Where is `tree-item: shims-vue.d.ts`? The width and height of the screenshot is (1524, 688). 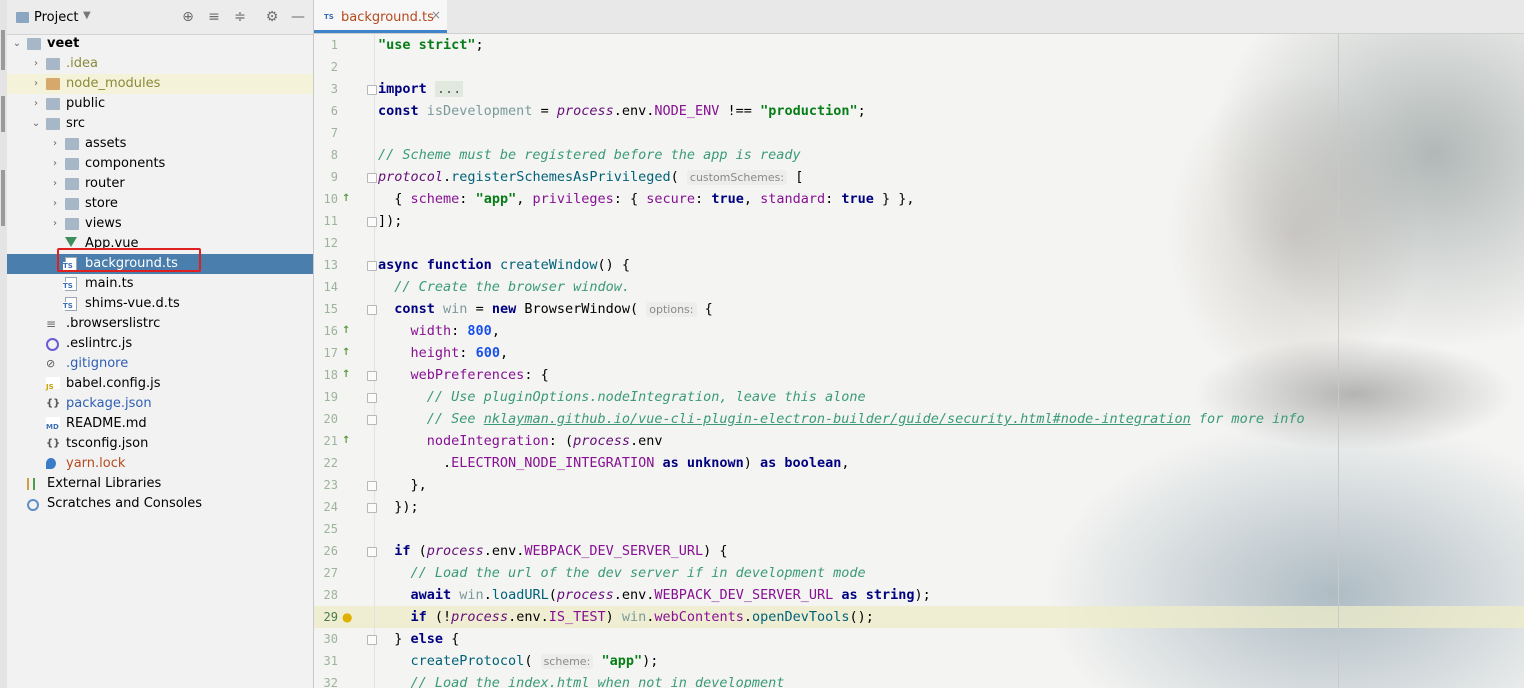 tree-item: shims-vue.d.ts is located at coordinates (160, 304).